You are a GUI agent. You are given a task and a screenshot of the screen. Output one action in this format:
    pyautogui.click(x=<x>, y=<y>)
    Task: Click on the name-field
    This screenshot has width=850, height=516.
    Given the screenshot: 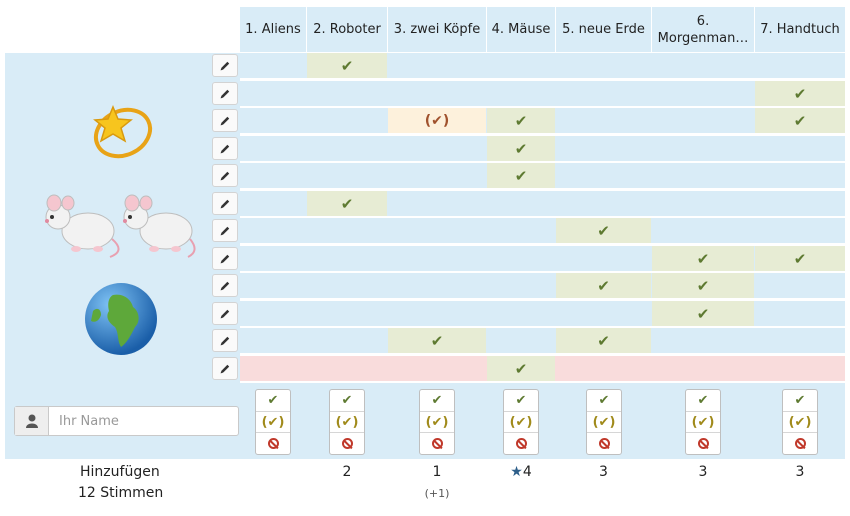 What is the action you would take?
    pyautogui.click(x=126, y=421)
    